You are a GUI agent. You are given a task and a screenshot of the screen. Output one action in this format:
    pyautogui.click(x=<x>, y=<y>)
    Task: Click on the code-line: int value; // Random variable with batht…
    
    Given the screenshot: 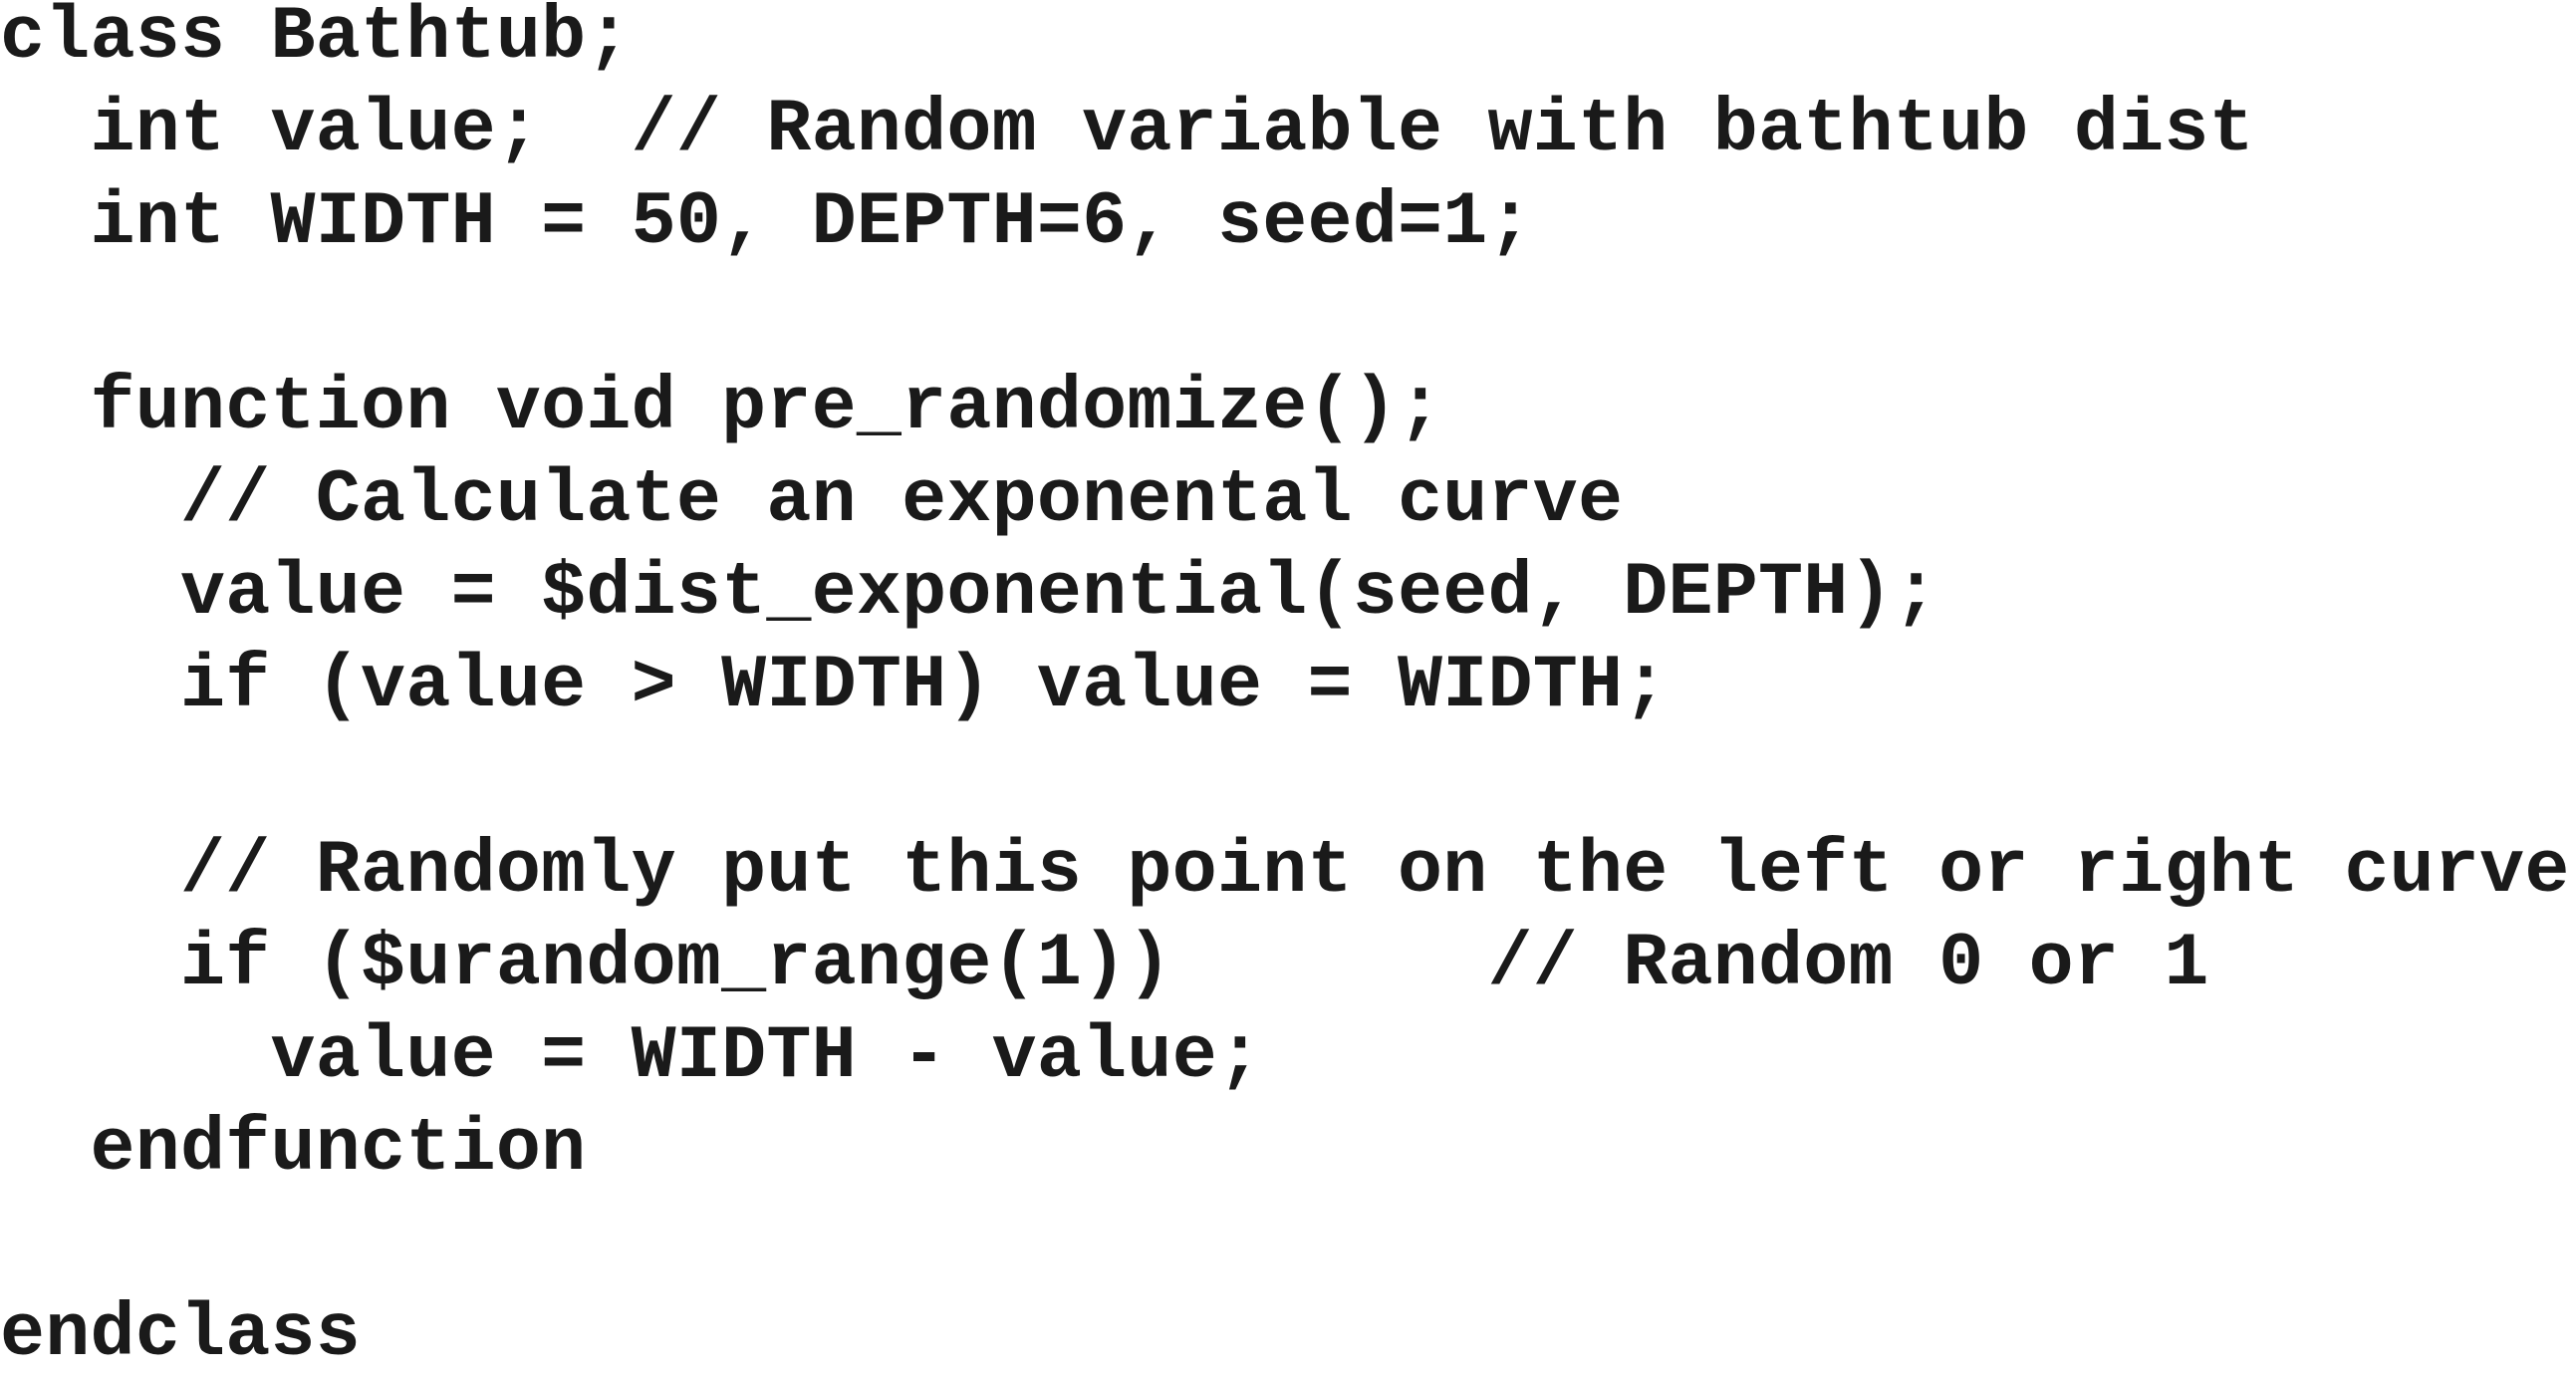 What is the action you would take?
    pyautogui.click(x=1127, y=130)
    